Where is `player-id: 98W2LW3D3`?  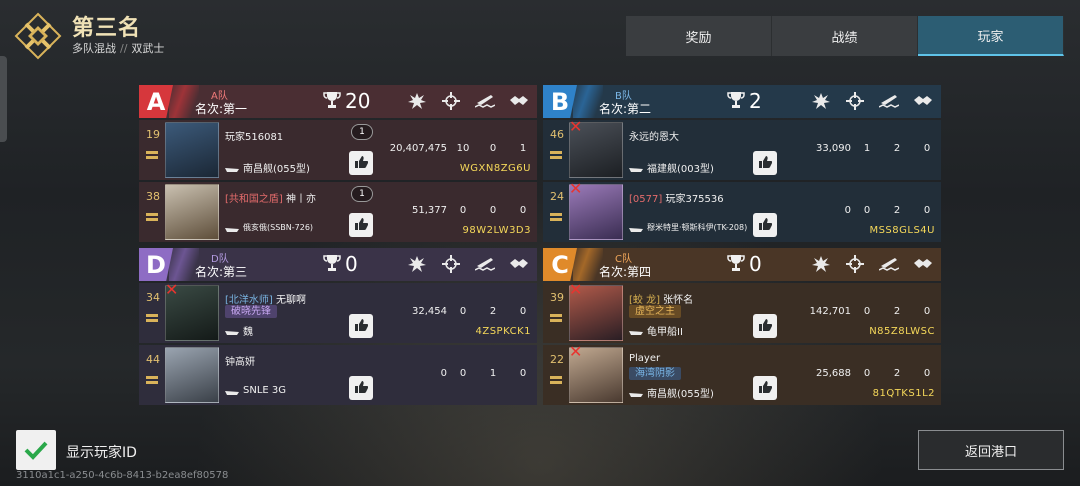 player-id: 98W2LW3D3 is located at coordinates (496, 230).